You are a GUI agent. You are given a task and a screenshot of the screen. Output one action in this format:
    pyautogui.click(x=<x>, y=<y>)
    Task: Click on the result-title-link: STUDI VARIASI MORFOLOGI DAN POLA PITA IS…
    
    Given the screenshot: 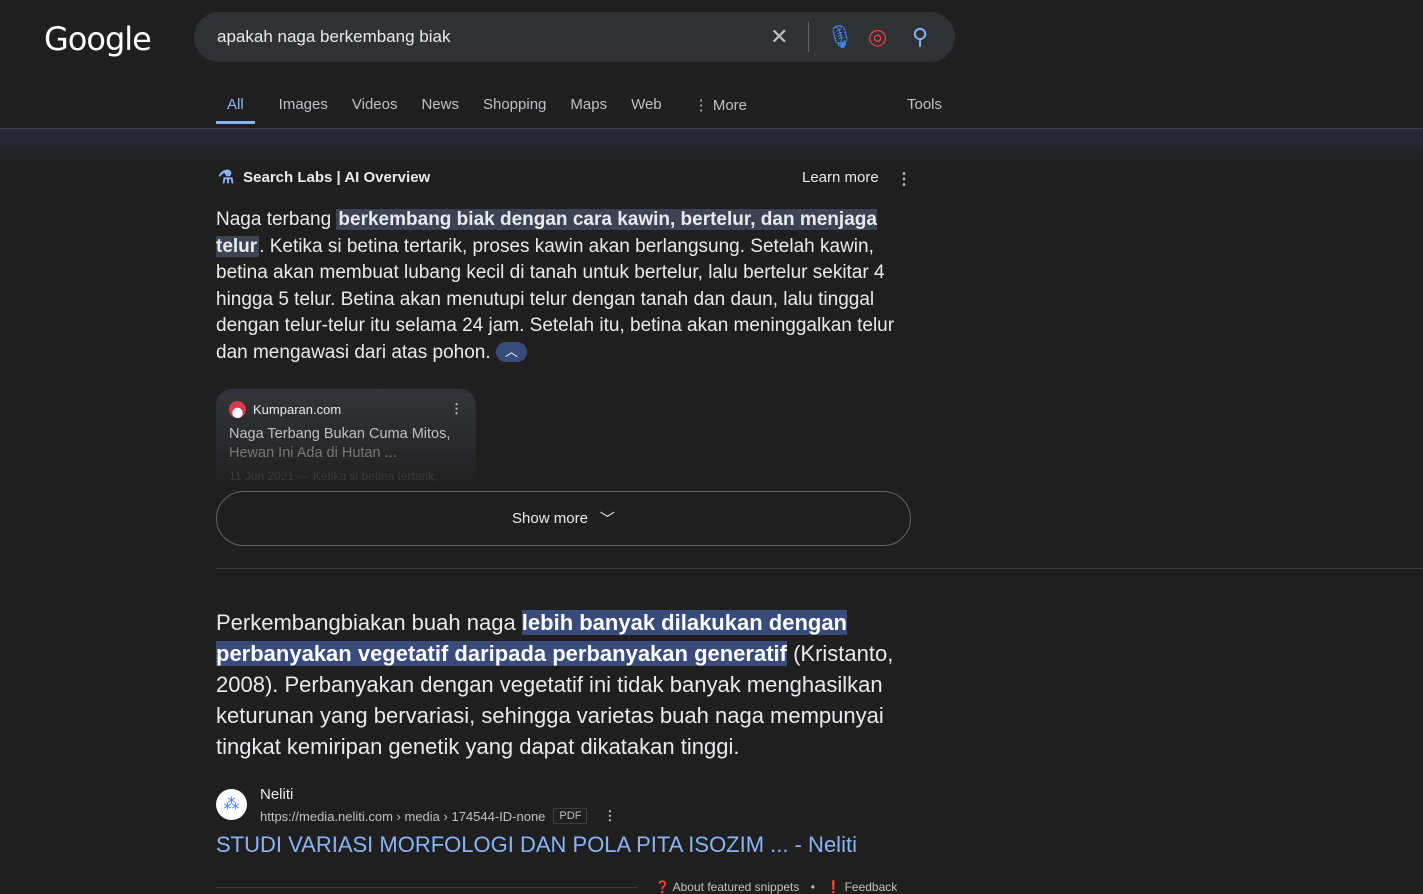 What is the action you would take?
    pyautogui.click(x=536, y=845)
    